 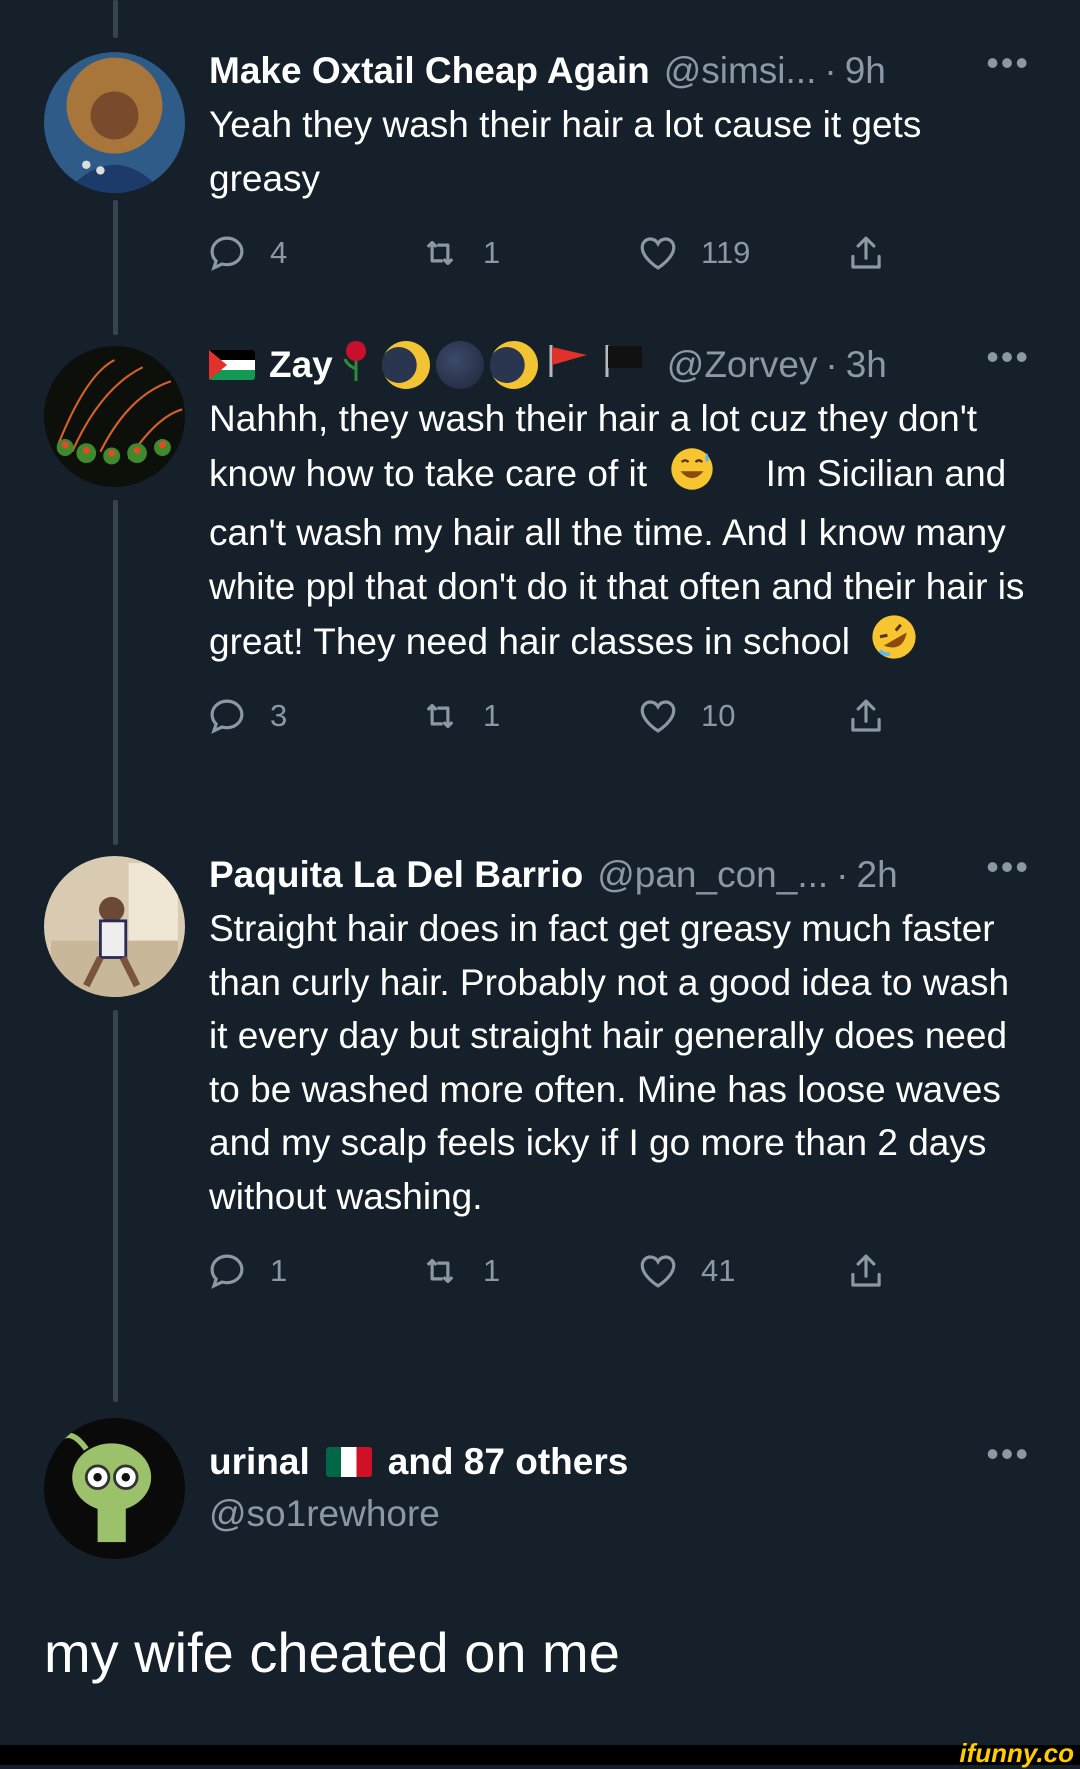 I want to click on watermark-bar, so click(x=540, y=1755).